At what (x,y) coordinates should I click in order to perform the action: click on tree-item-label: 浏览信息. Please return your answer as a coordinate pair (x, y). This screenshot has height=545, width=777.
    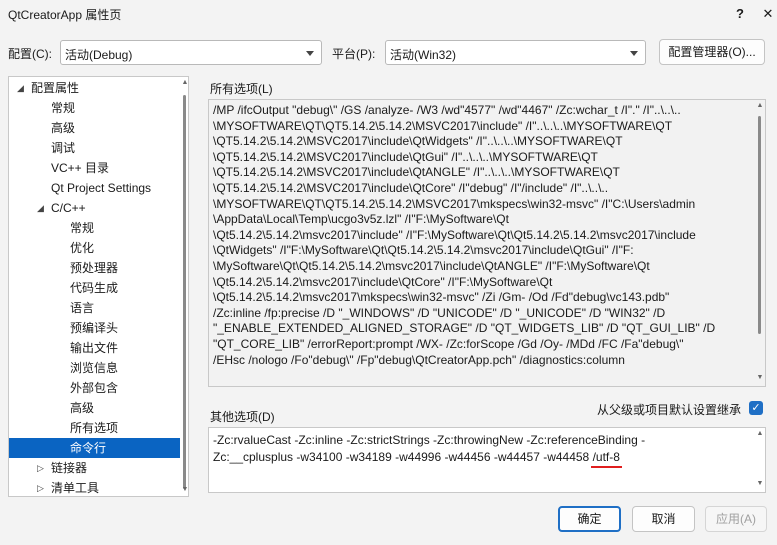
    Looking at the image, I should click on (94, 368).